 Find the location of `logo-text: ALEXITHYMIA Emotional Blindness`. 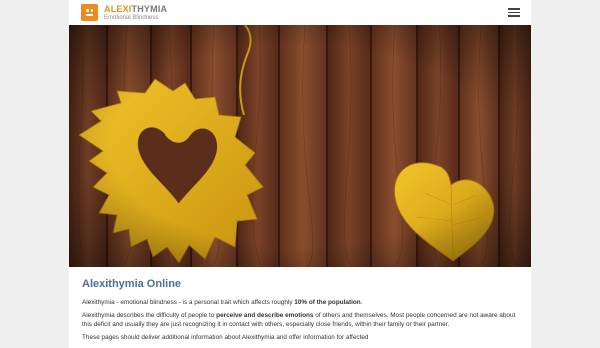

logo-text: ALEXITHYMIA Emotional Blindness is located at coordinates (136, 12).